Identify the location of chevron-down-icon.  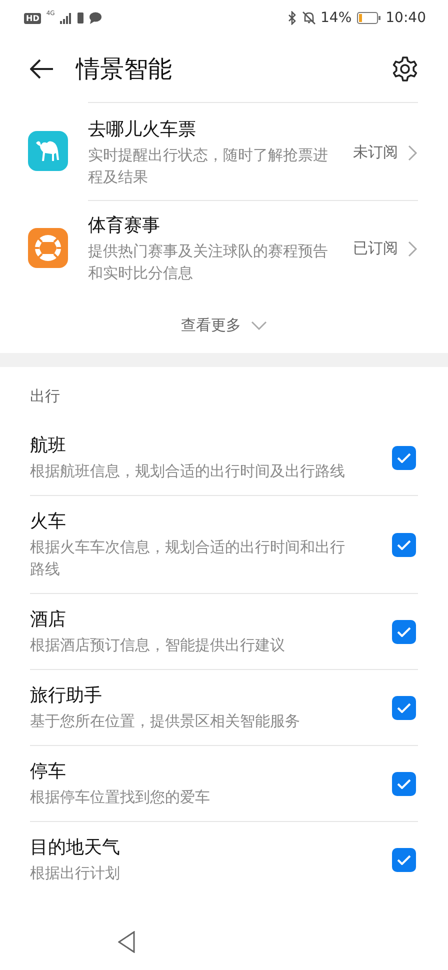
(259, 325).